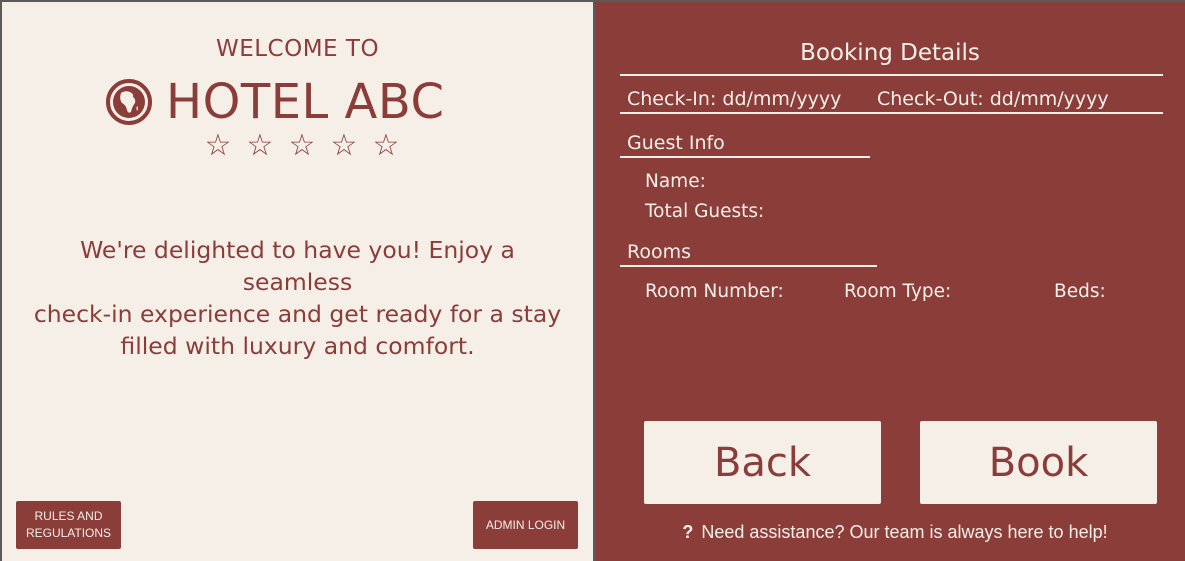 This screenshot has height=561, width=1185. Describe the element at coordinates (659, 252) in the screenshot. I see `rooms-heading: Rooms` at that location.